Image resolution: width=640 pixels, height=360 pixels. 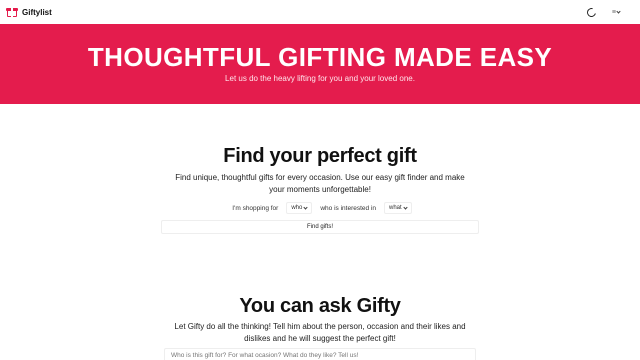 I want to click on finder-title: Find your perfect gift, so click(x=320, y=156).